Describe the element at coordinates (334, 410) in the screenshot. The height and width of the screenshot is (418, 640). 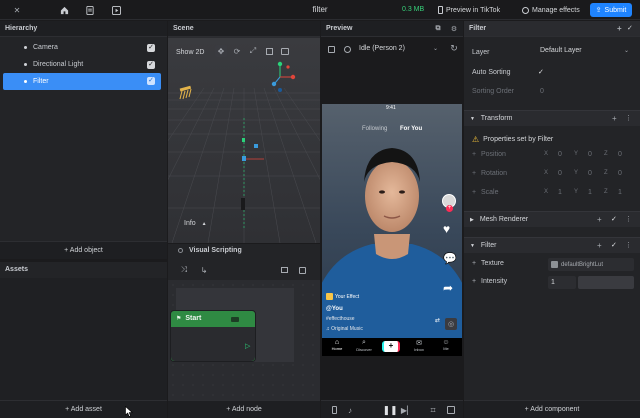
I see `device-icon` at that location.